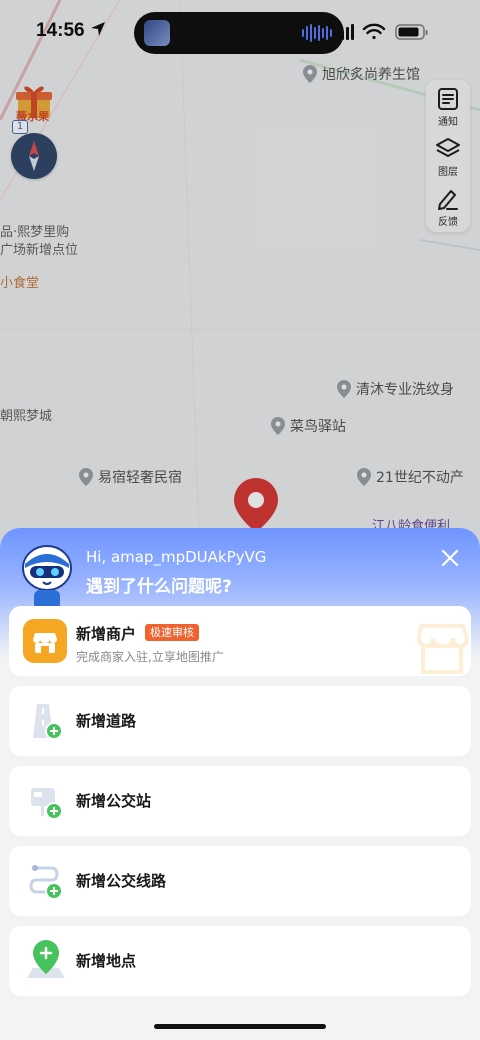 Image resolution: width=480 pixels, height=1040 pixels. Describe the element at coordinates (20, 283) in the screenshot. I see `map-label-canteen: 小食堂` at that location.